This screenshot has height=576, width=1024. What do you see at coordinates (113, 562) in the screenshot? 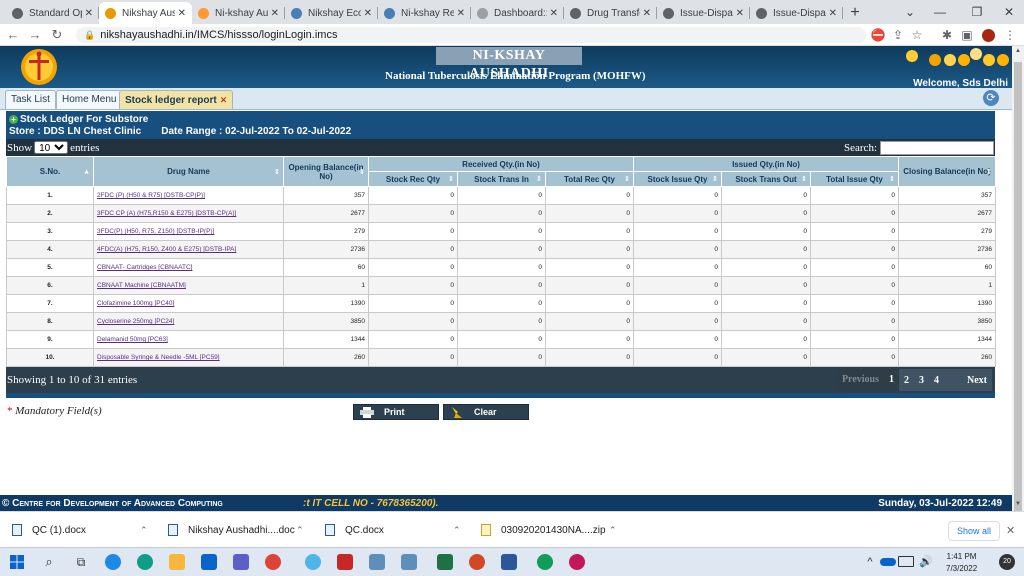
I see `taskbar-ie-icon` at bounding box center [113, 562].